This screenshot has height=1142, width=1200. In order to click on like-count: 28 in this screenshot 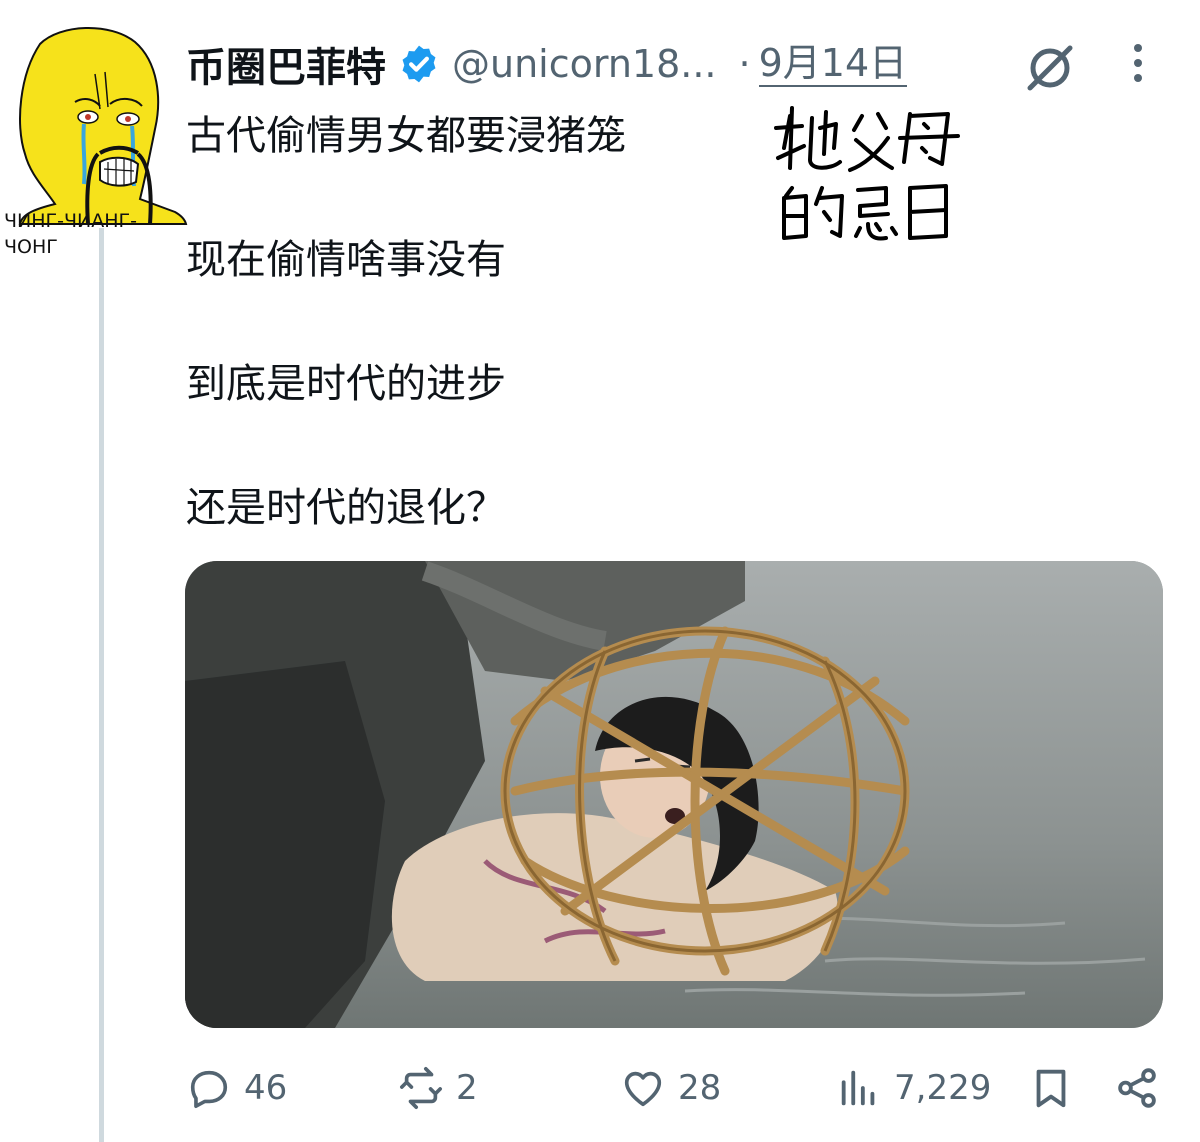, I will do `click(700, 1088)`.